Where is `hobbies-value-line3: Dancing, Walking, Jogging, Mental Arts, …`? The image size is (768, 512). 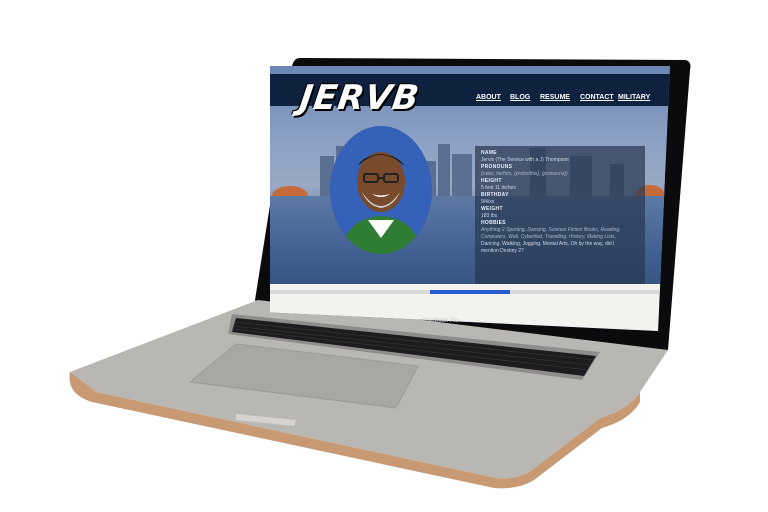
hobbies-value-line3: Dancing, Walking, Jogging, Mental Arts, … is located at coordinates (548, 244).